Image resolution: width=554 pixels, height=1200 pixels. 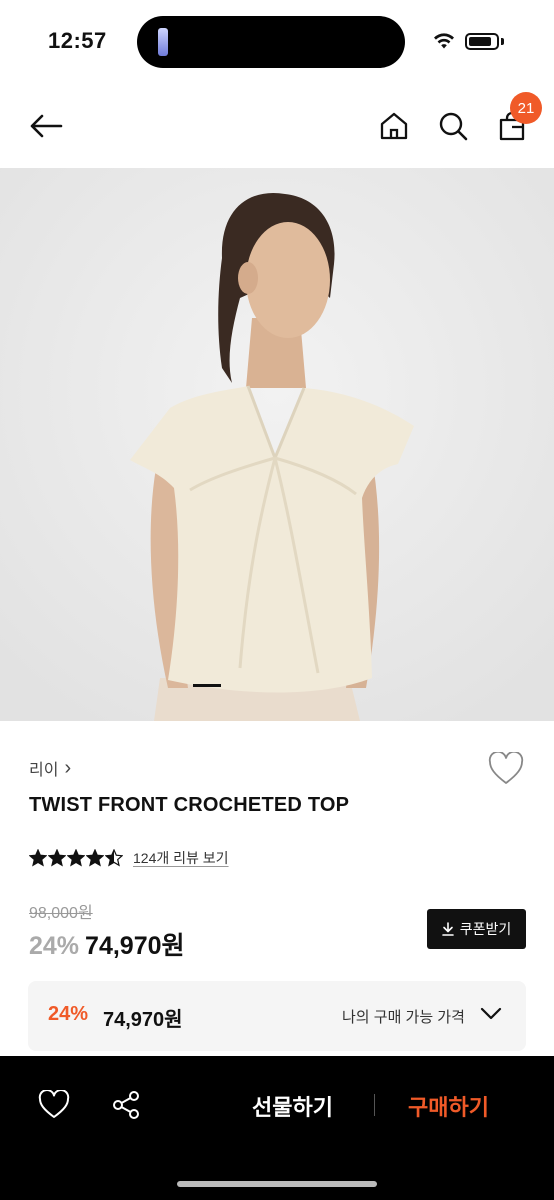 What do you see at coordinates (277, 1016) in the screenshot?
I see `my-price-panel: 24% 74,970원 나의 구매 가능 가격` at bounding box center [277, 1016].